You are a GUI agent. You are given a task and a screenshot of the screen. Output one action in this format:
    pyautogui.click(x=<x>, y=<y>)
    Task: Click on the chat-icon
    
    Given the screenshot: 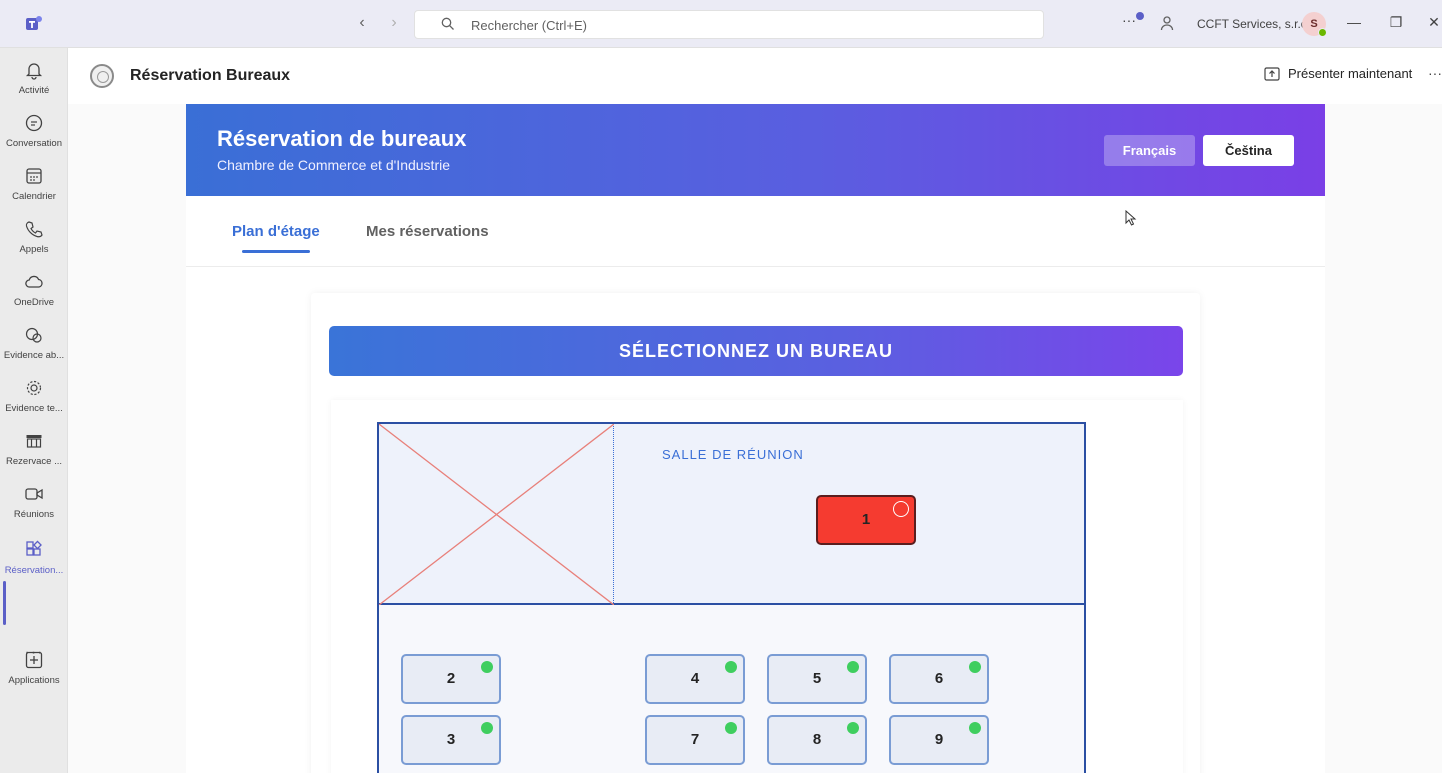 What is the action you would take?
    pyautogui.click(x=34, y=123)
    